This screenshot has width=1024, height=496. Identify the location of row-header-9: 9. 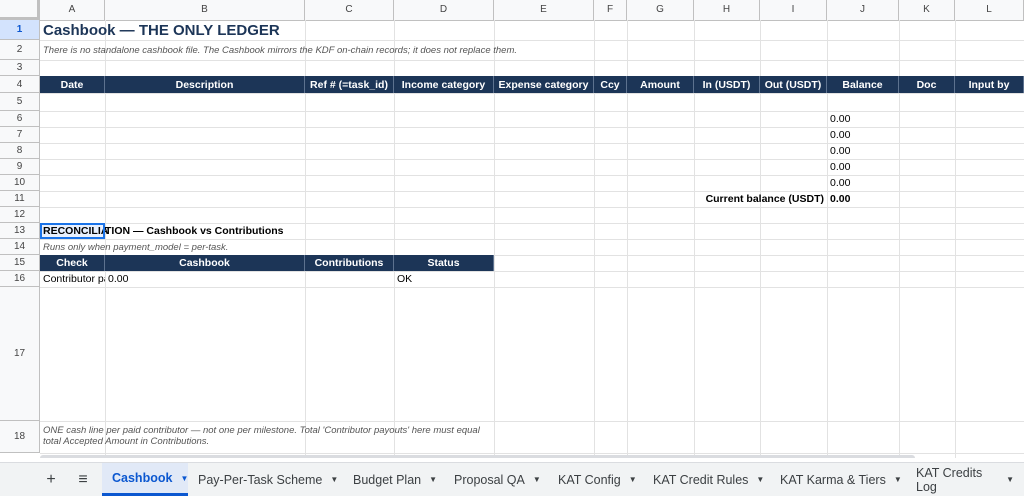
(20, 167).